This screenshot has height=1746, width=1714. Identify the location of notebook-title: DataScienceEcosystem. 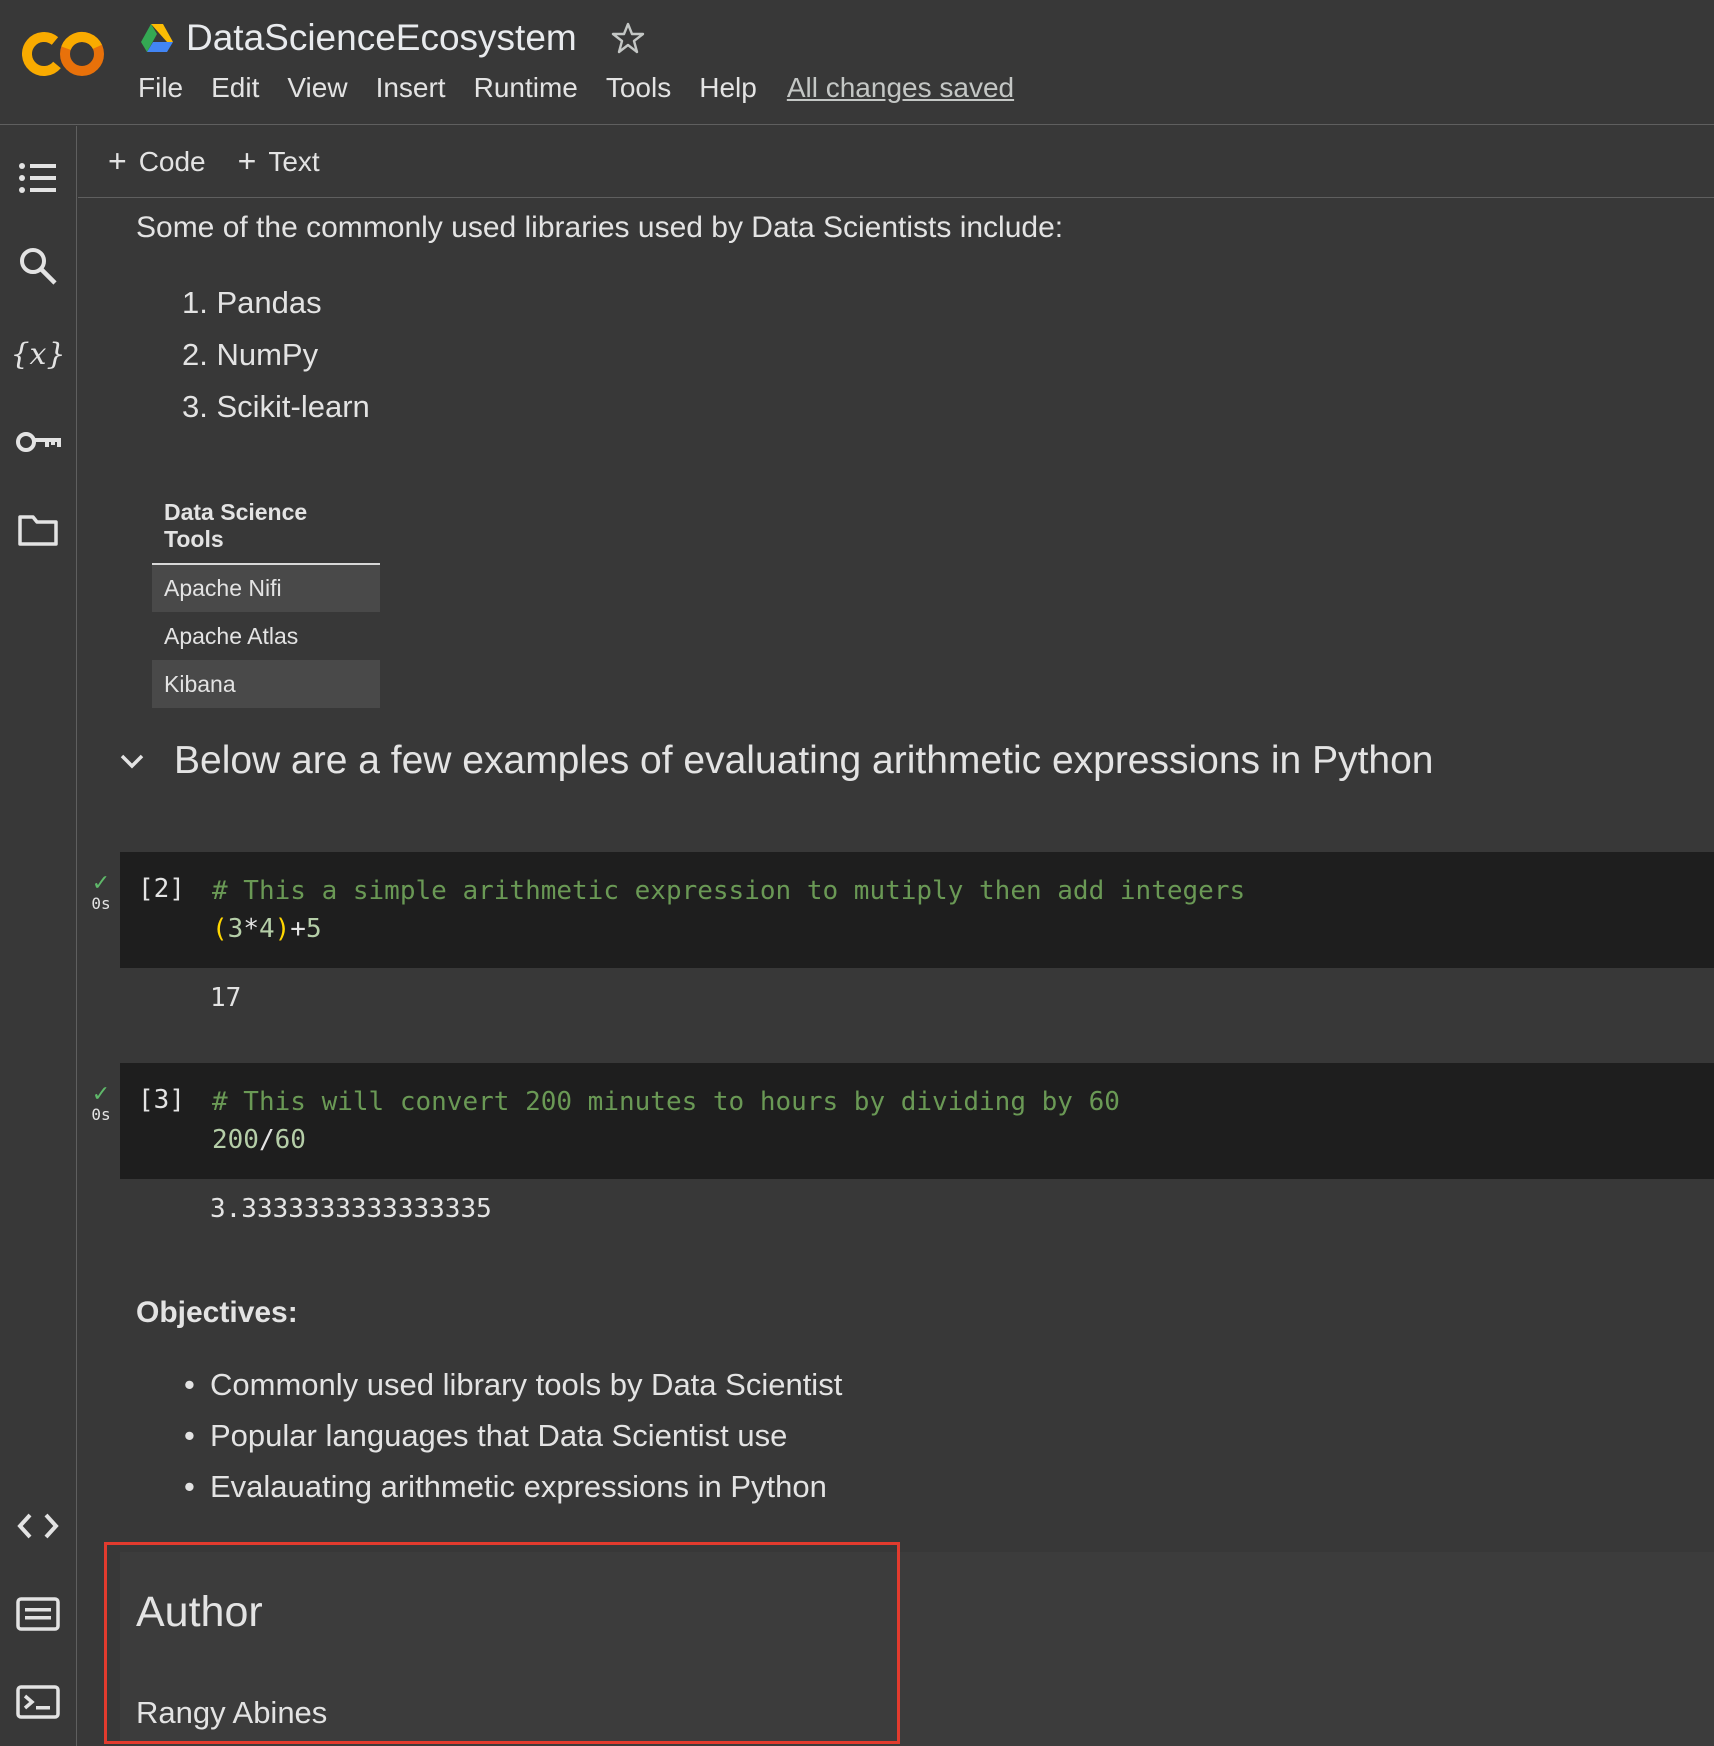
(381, 38).